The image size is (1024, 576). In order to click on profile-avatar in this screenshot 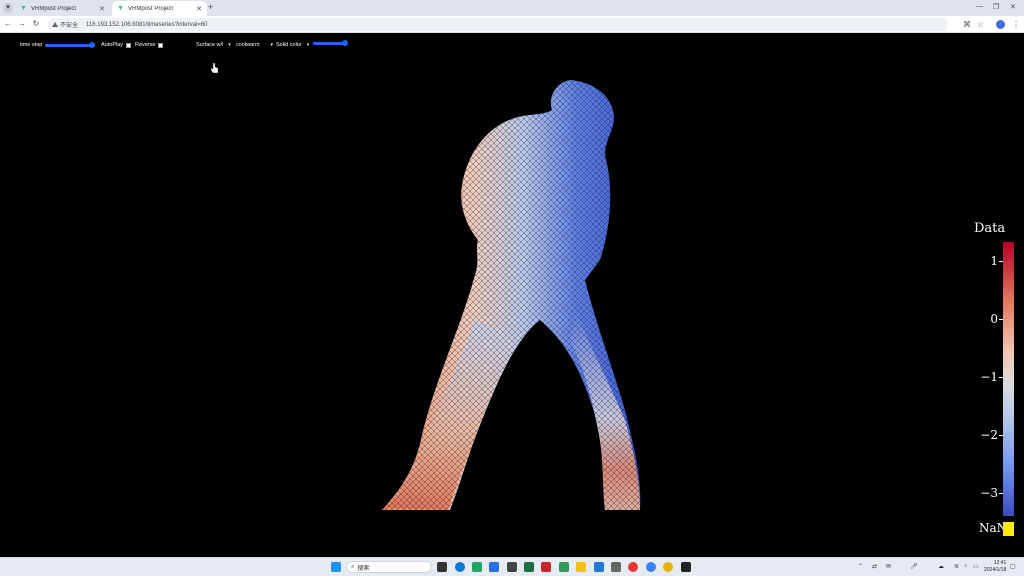, I will do `click(1000, 24)`.